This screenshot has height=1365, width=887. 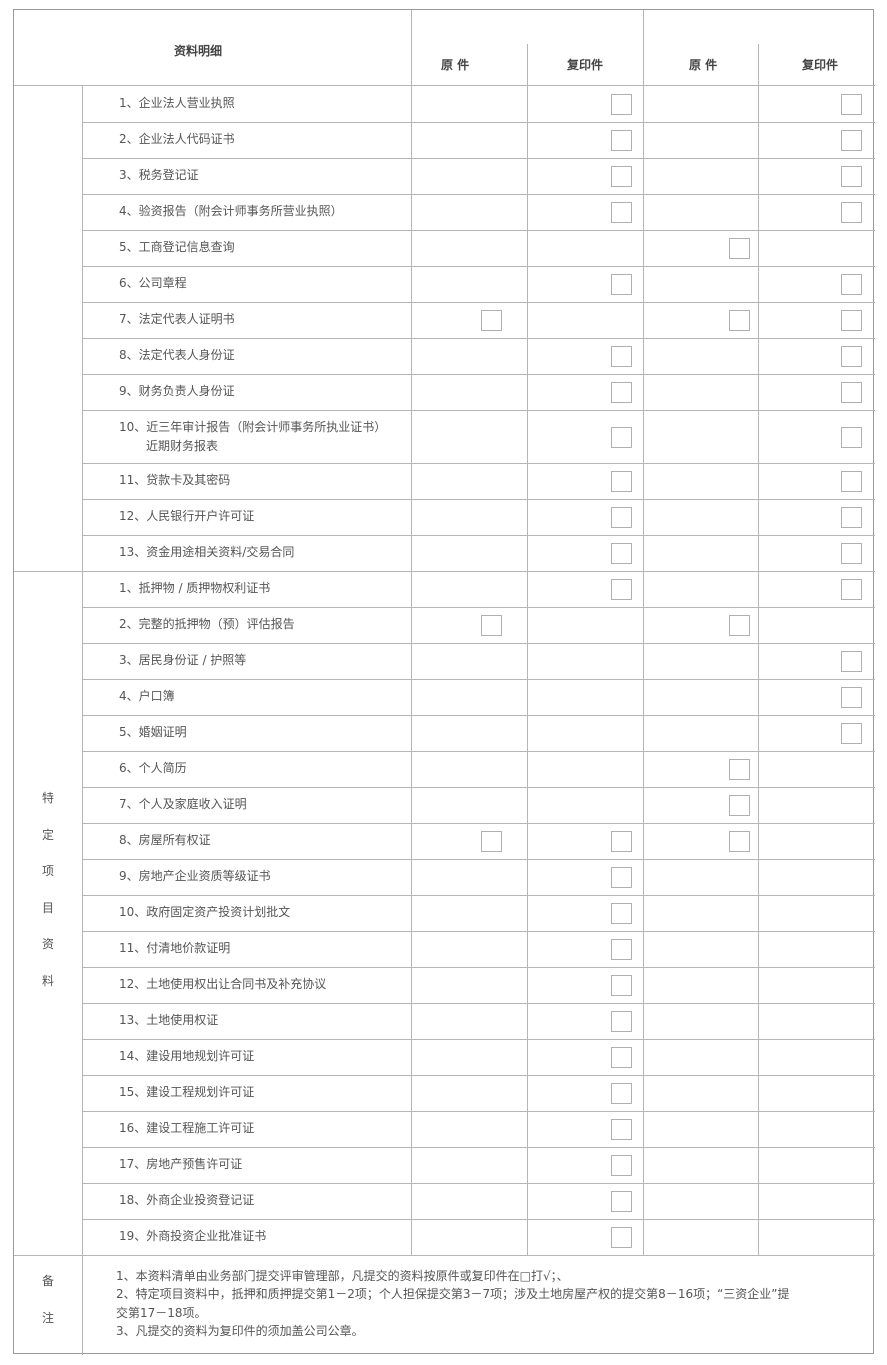 I want to click on checklist-item-label: 16、建设工程施工许可证, so click(x=187, y=1128).